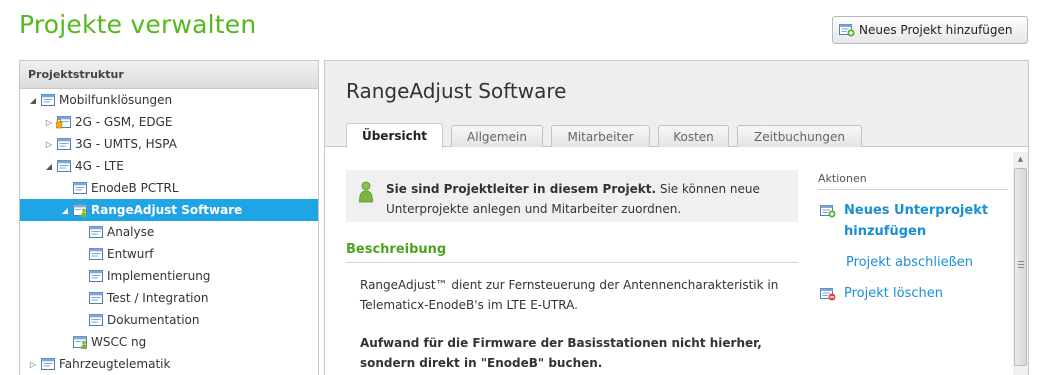  Describe the element at coordinates (119, 342) in the screenshot. I see `tree-item-label: WSCC ng` at that location.